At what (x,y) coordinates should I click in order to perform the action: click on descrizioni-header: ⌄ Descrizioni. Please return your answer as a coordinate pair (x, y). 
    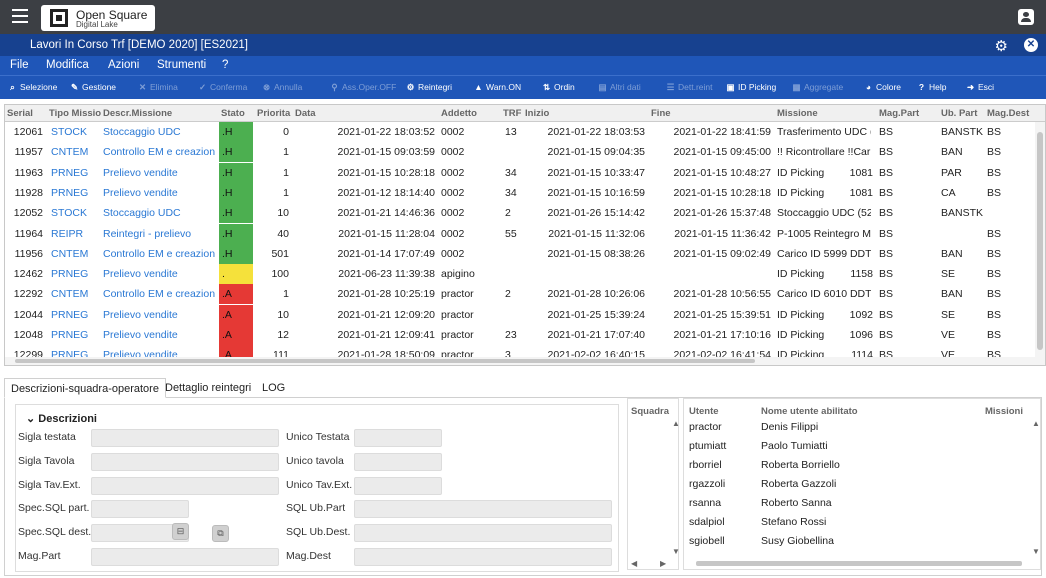
    Looking at the image, I should click on (61, 418).